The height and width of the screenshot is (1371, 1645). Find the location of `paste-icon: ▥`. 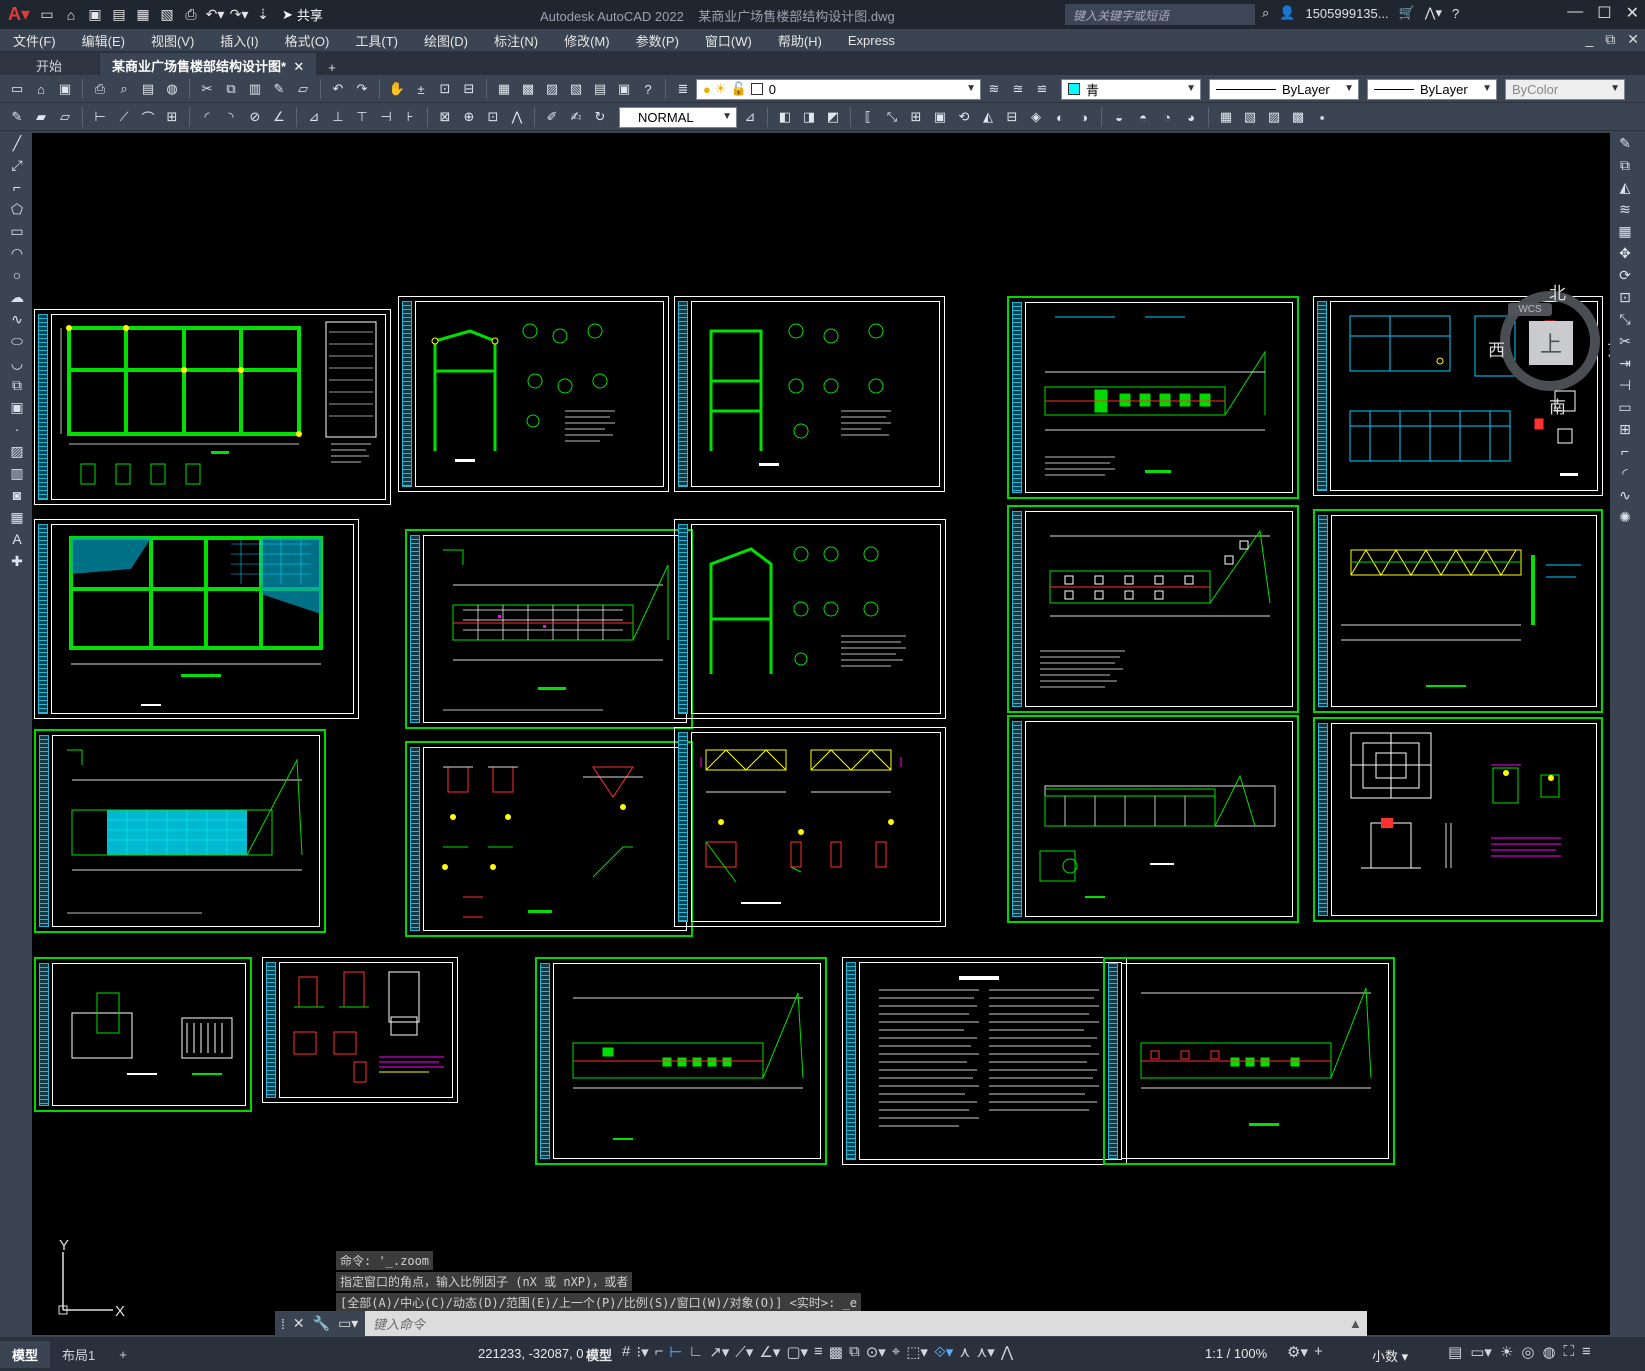

paste-icon: ▥ is located at coordinates (255, 89).